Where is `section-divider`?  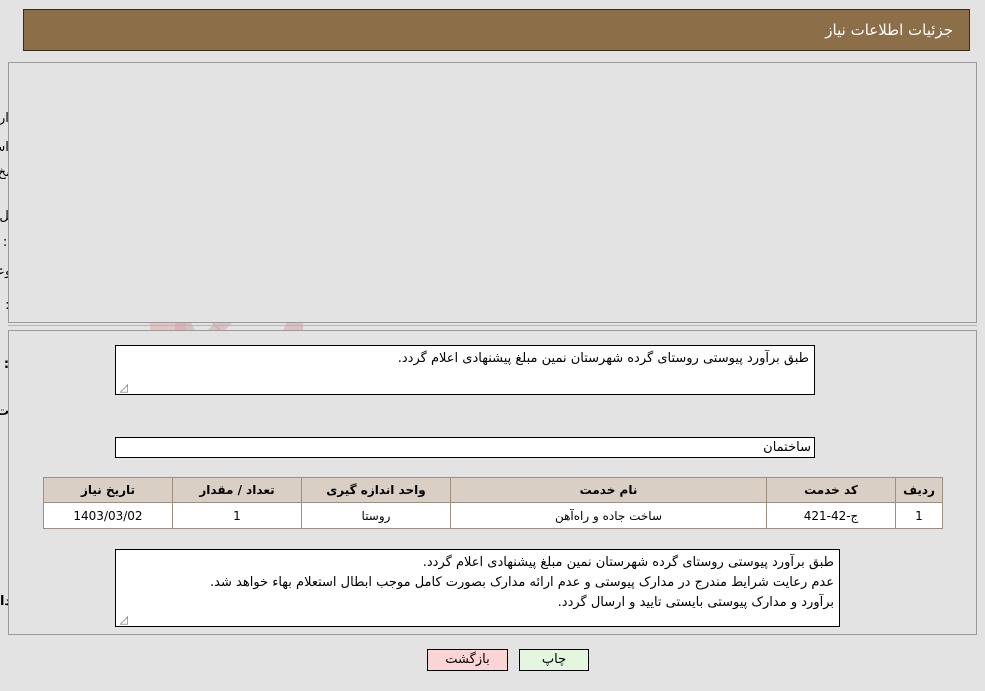
section-divider is located at coordinates (492, 325).